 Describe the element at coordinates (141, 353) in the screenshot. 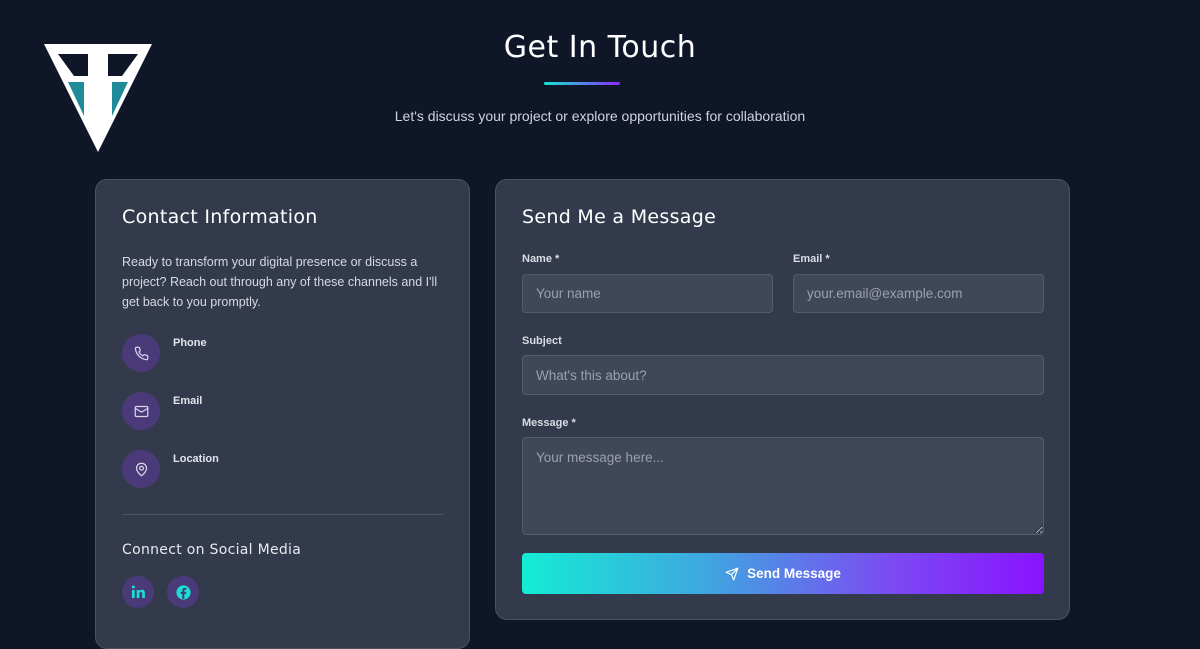

I see `phone-icon` at that location.